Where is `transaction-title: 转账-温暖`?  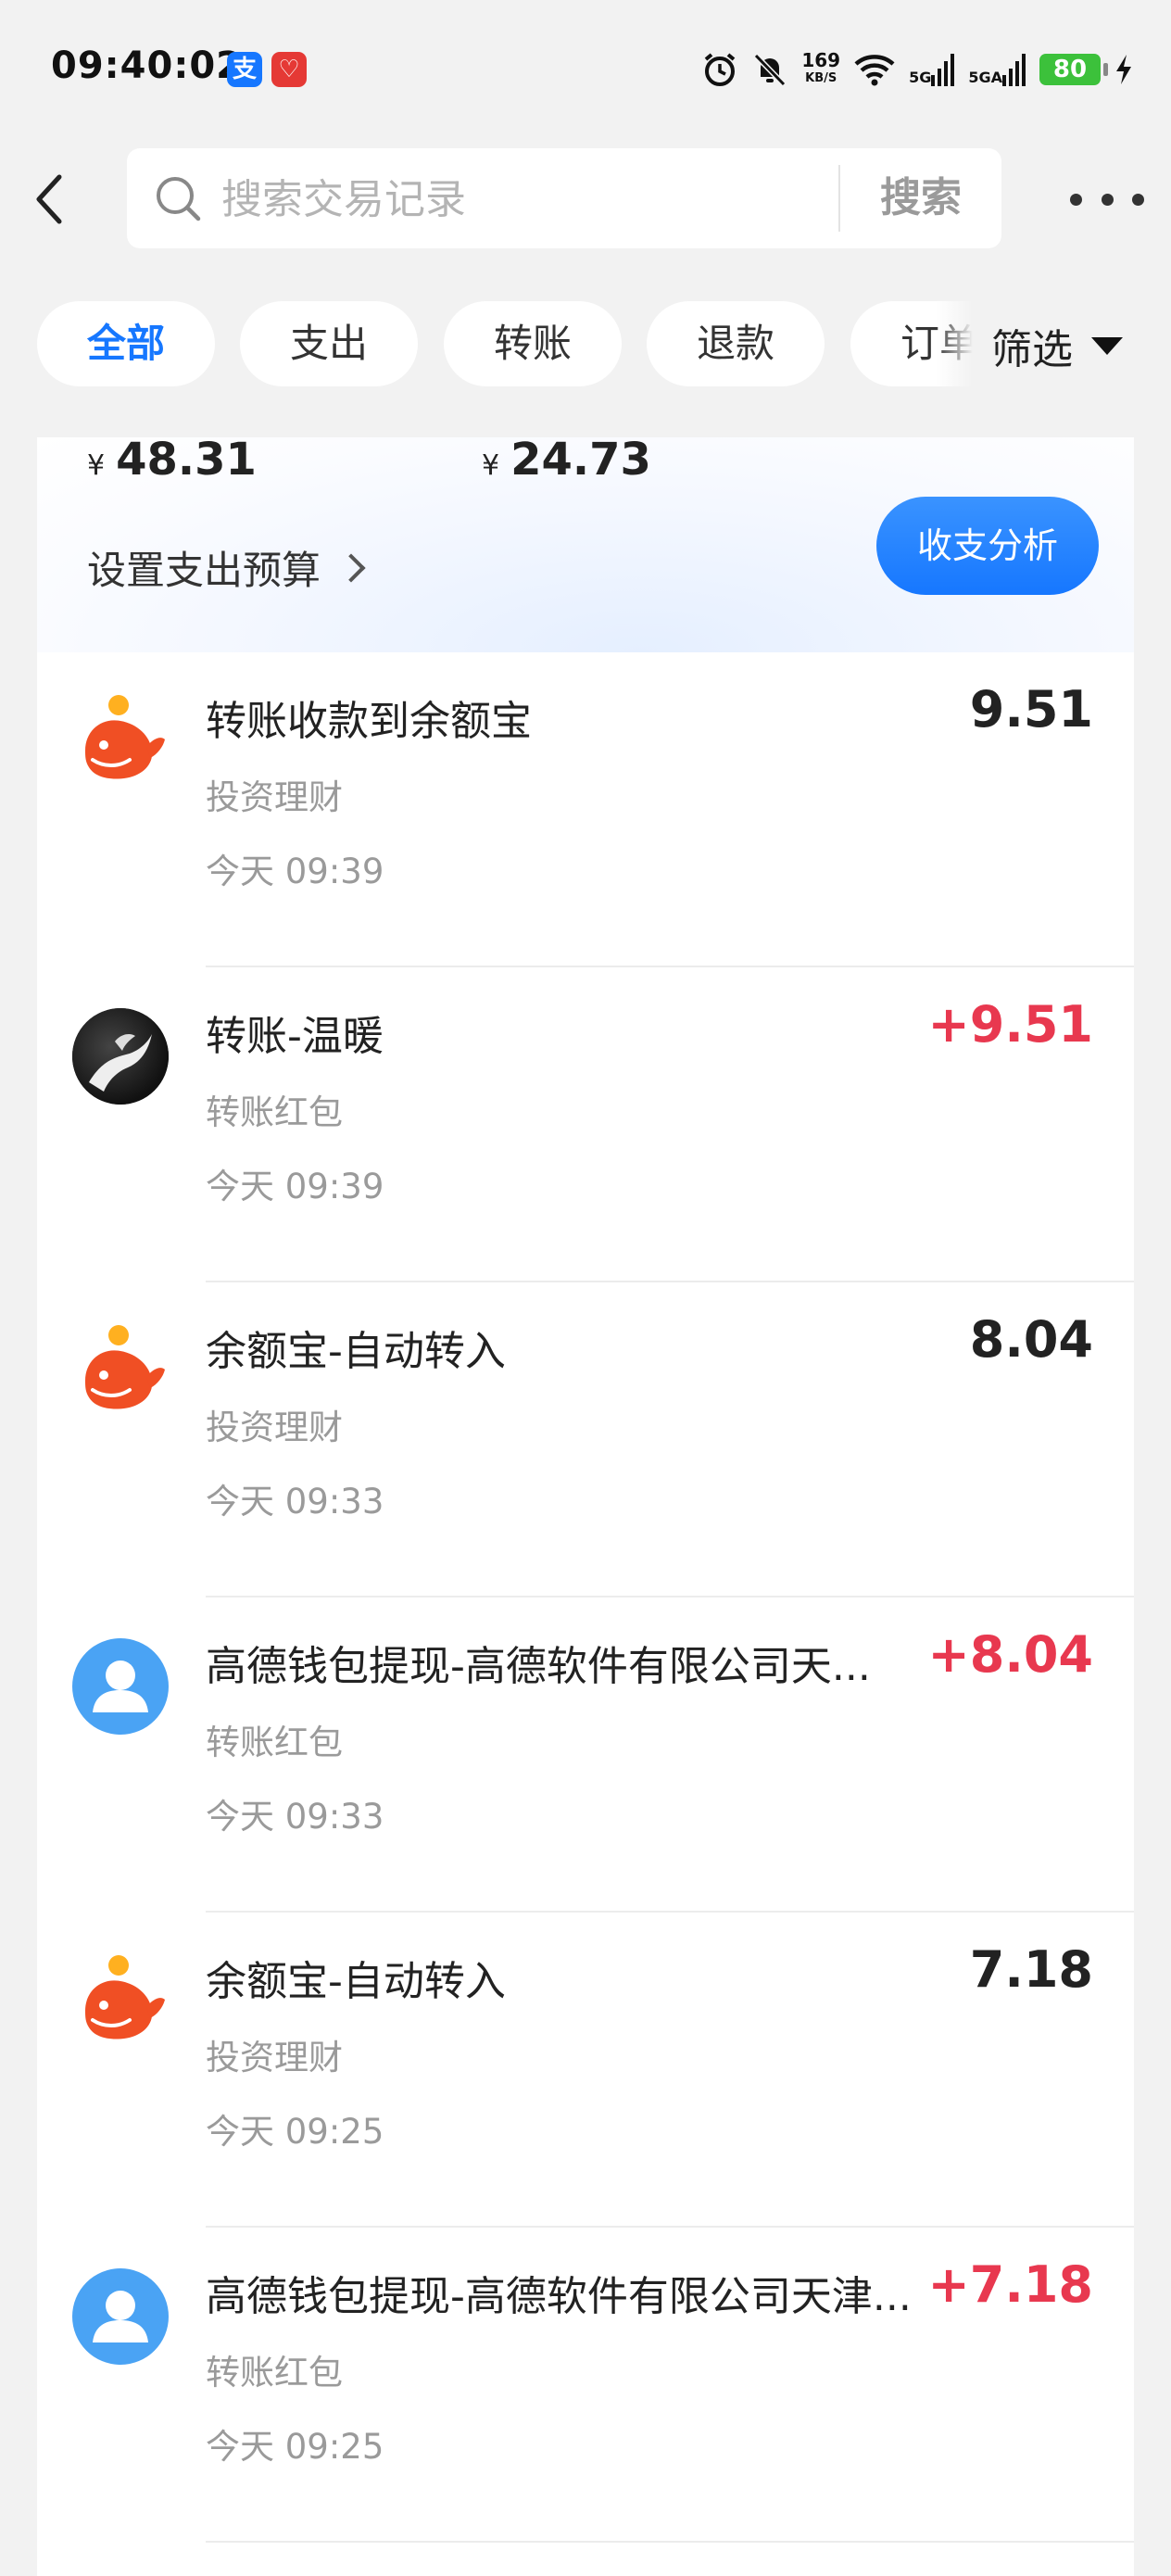
transaction-title: 转账-温暖 is located at coordinates (295, 1036).